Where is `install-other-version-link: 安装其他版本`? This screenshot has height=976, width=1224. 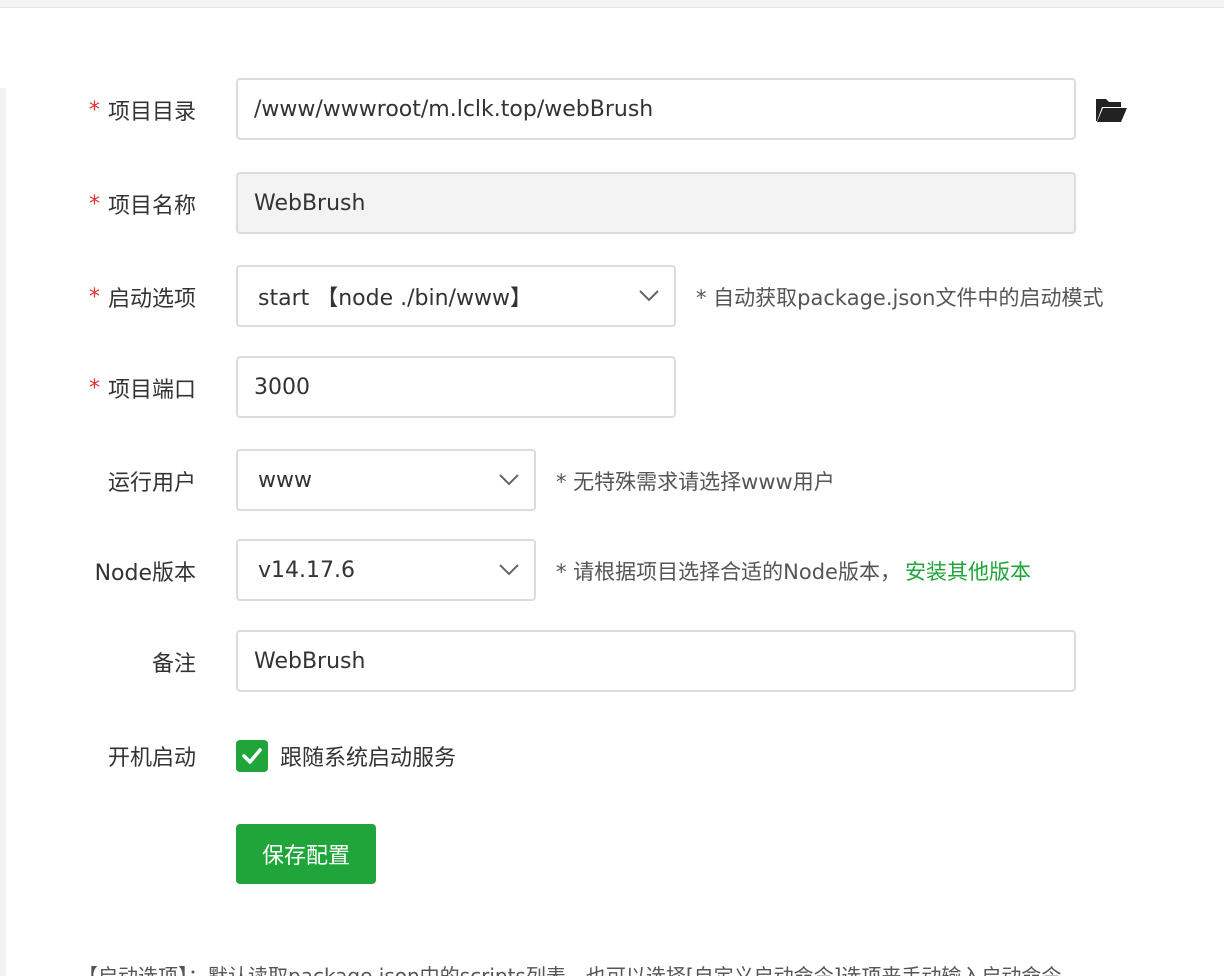 install-other-version-link: 安装其他版本 is located at coordinates (968, 571).